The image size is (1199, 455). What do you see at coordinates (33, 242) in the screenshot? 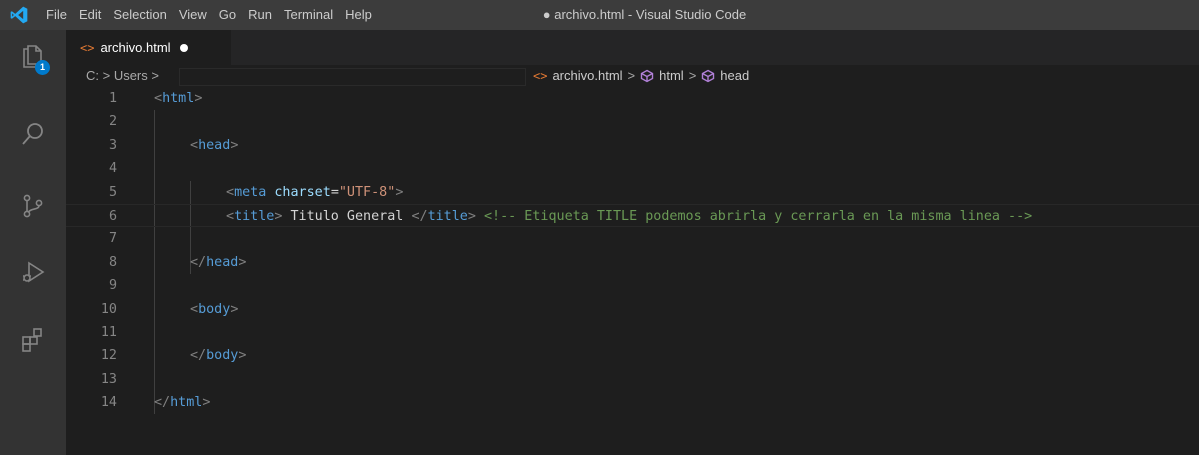
I see `activity-bar: 1` at bounding box center [33, 242].